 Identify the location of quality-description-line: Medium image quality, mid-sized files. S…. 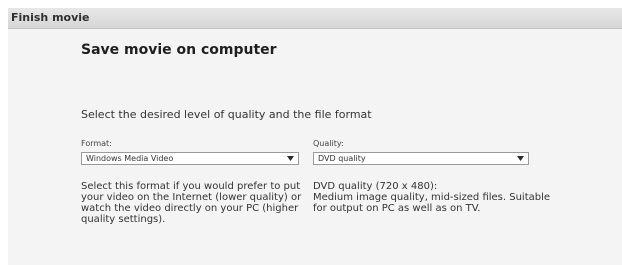
(432, 197).